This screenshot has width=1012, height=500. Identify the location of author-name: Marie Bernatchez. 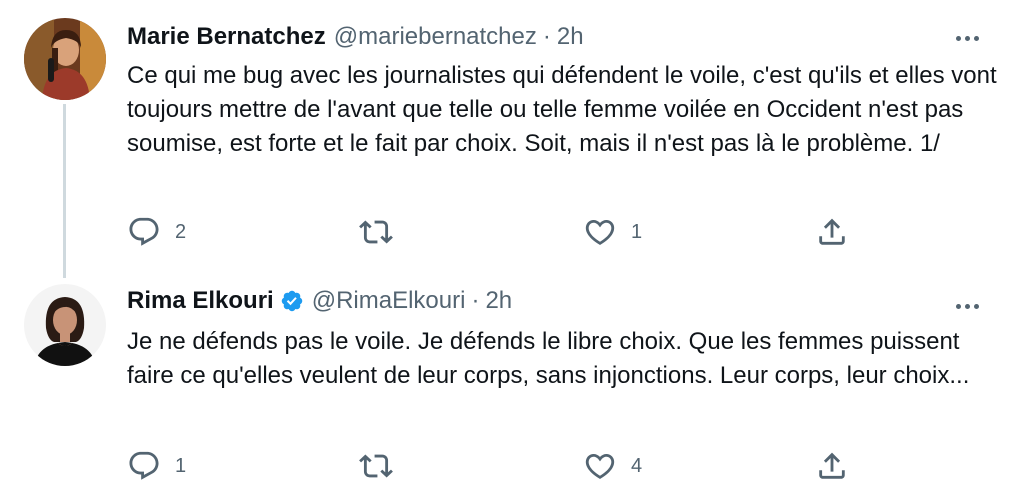
(226, 37).